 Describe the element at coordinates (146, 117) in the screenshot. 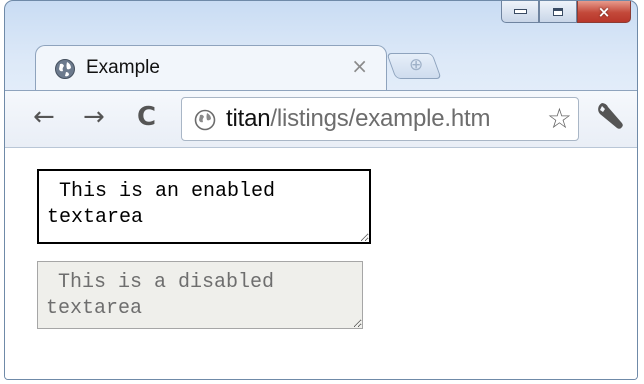

I see `reload-icon: C` at that location.